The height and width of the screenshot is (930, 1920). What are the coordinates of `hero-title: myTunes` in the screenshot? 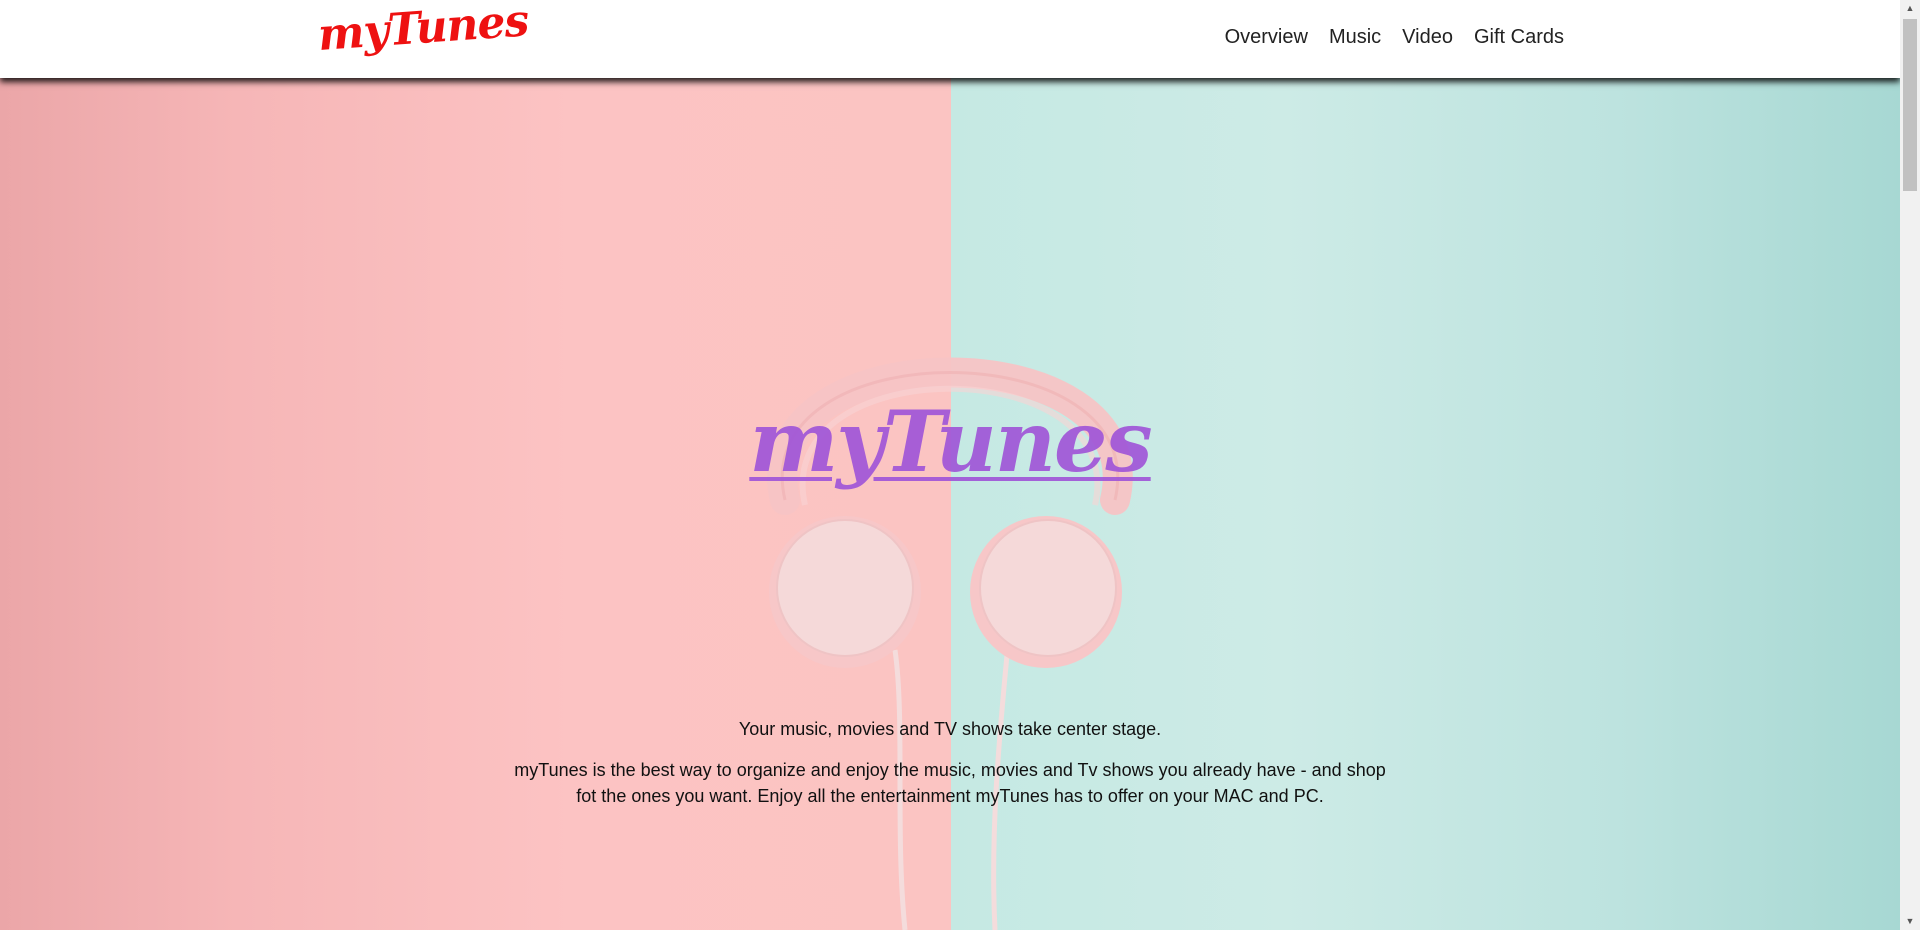 It's located at (950, 441).